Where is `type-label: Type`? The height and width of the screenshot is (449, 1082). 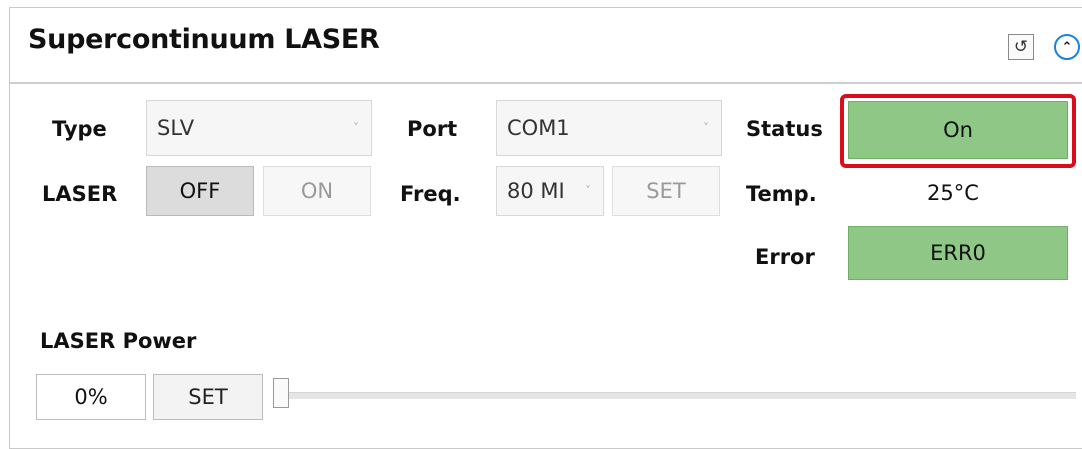
type-label: Type is located at coordinates (79, 129).